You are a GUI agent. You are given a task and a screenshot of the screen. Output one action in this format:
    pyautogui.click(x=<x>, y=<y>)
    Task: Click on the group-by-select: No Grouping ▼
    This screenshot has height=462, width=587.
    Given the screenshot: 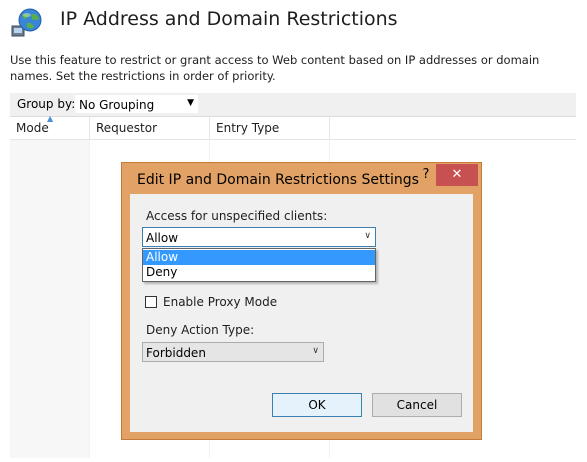 What is the action you would take?
    pyautogui.click(x=136, y=104)
    